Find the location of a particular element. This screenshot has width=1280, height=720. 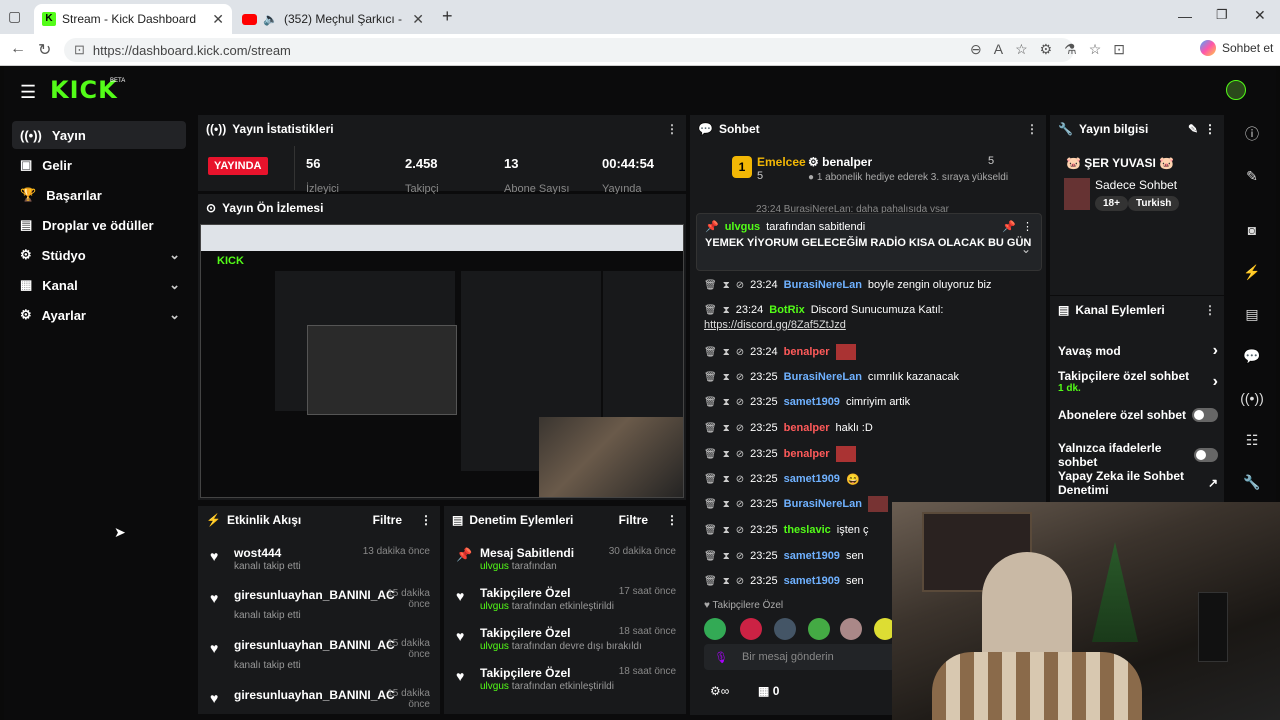

filter-button: Filtre is located at coordinates (633, 520).